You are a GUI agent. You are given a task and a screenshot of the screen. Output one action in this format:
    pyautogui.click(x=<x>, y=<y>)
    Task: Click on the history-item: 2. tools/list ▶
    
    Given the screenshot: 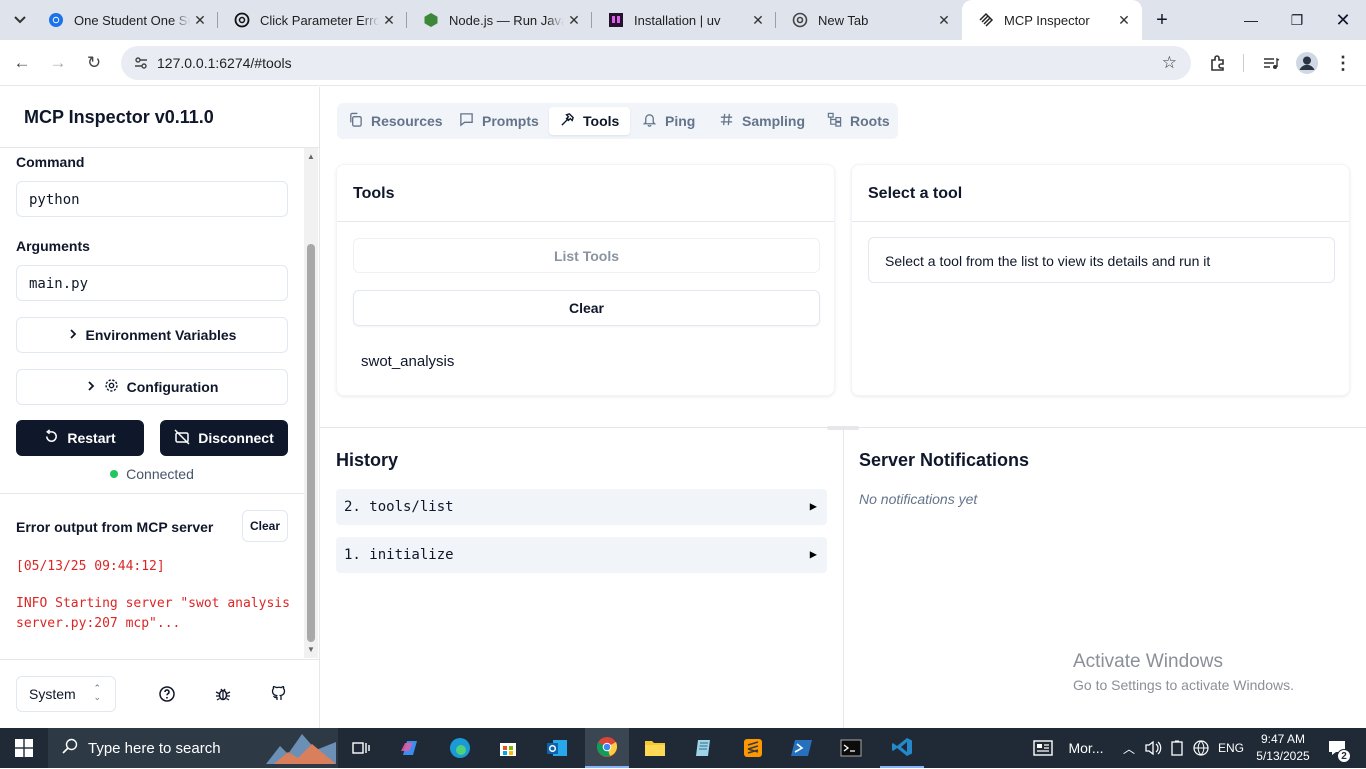 What is the action you would take?
    pyautogui.click(x=581, y=507)
    